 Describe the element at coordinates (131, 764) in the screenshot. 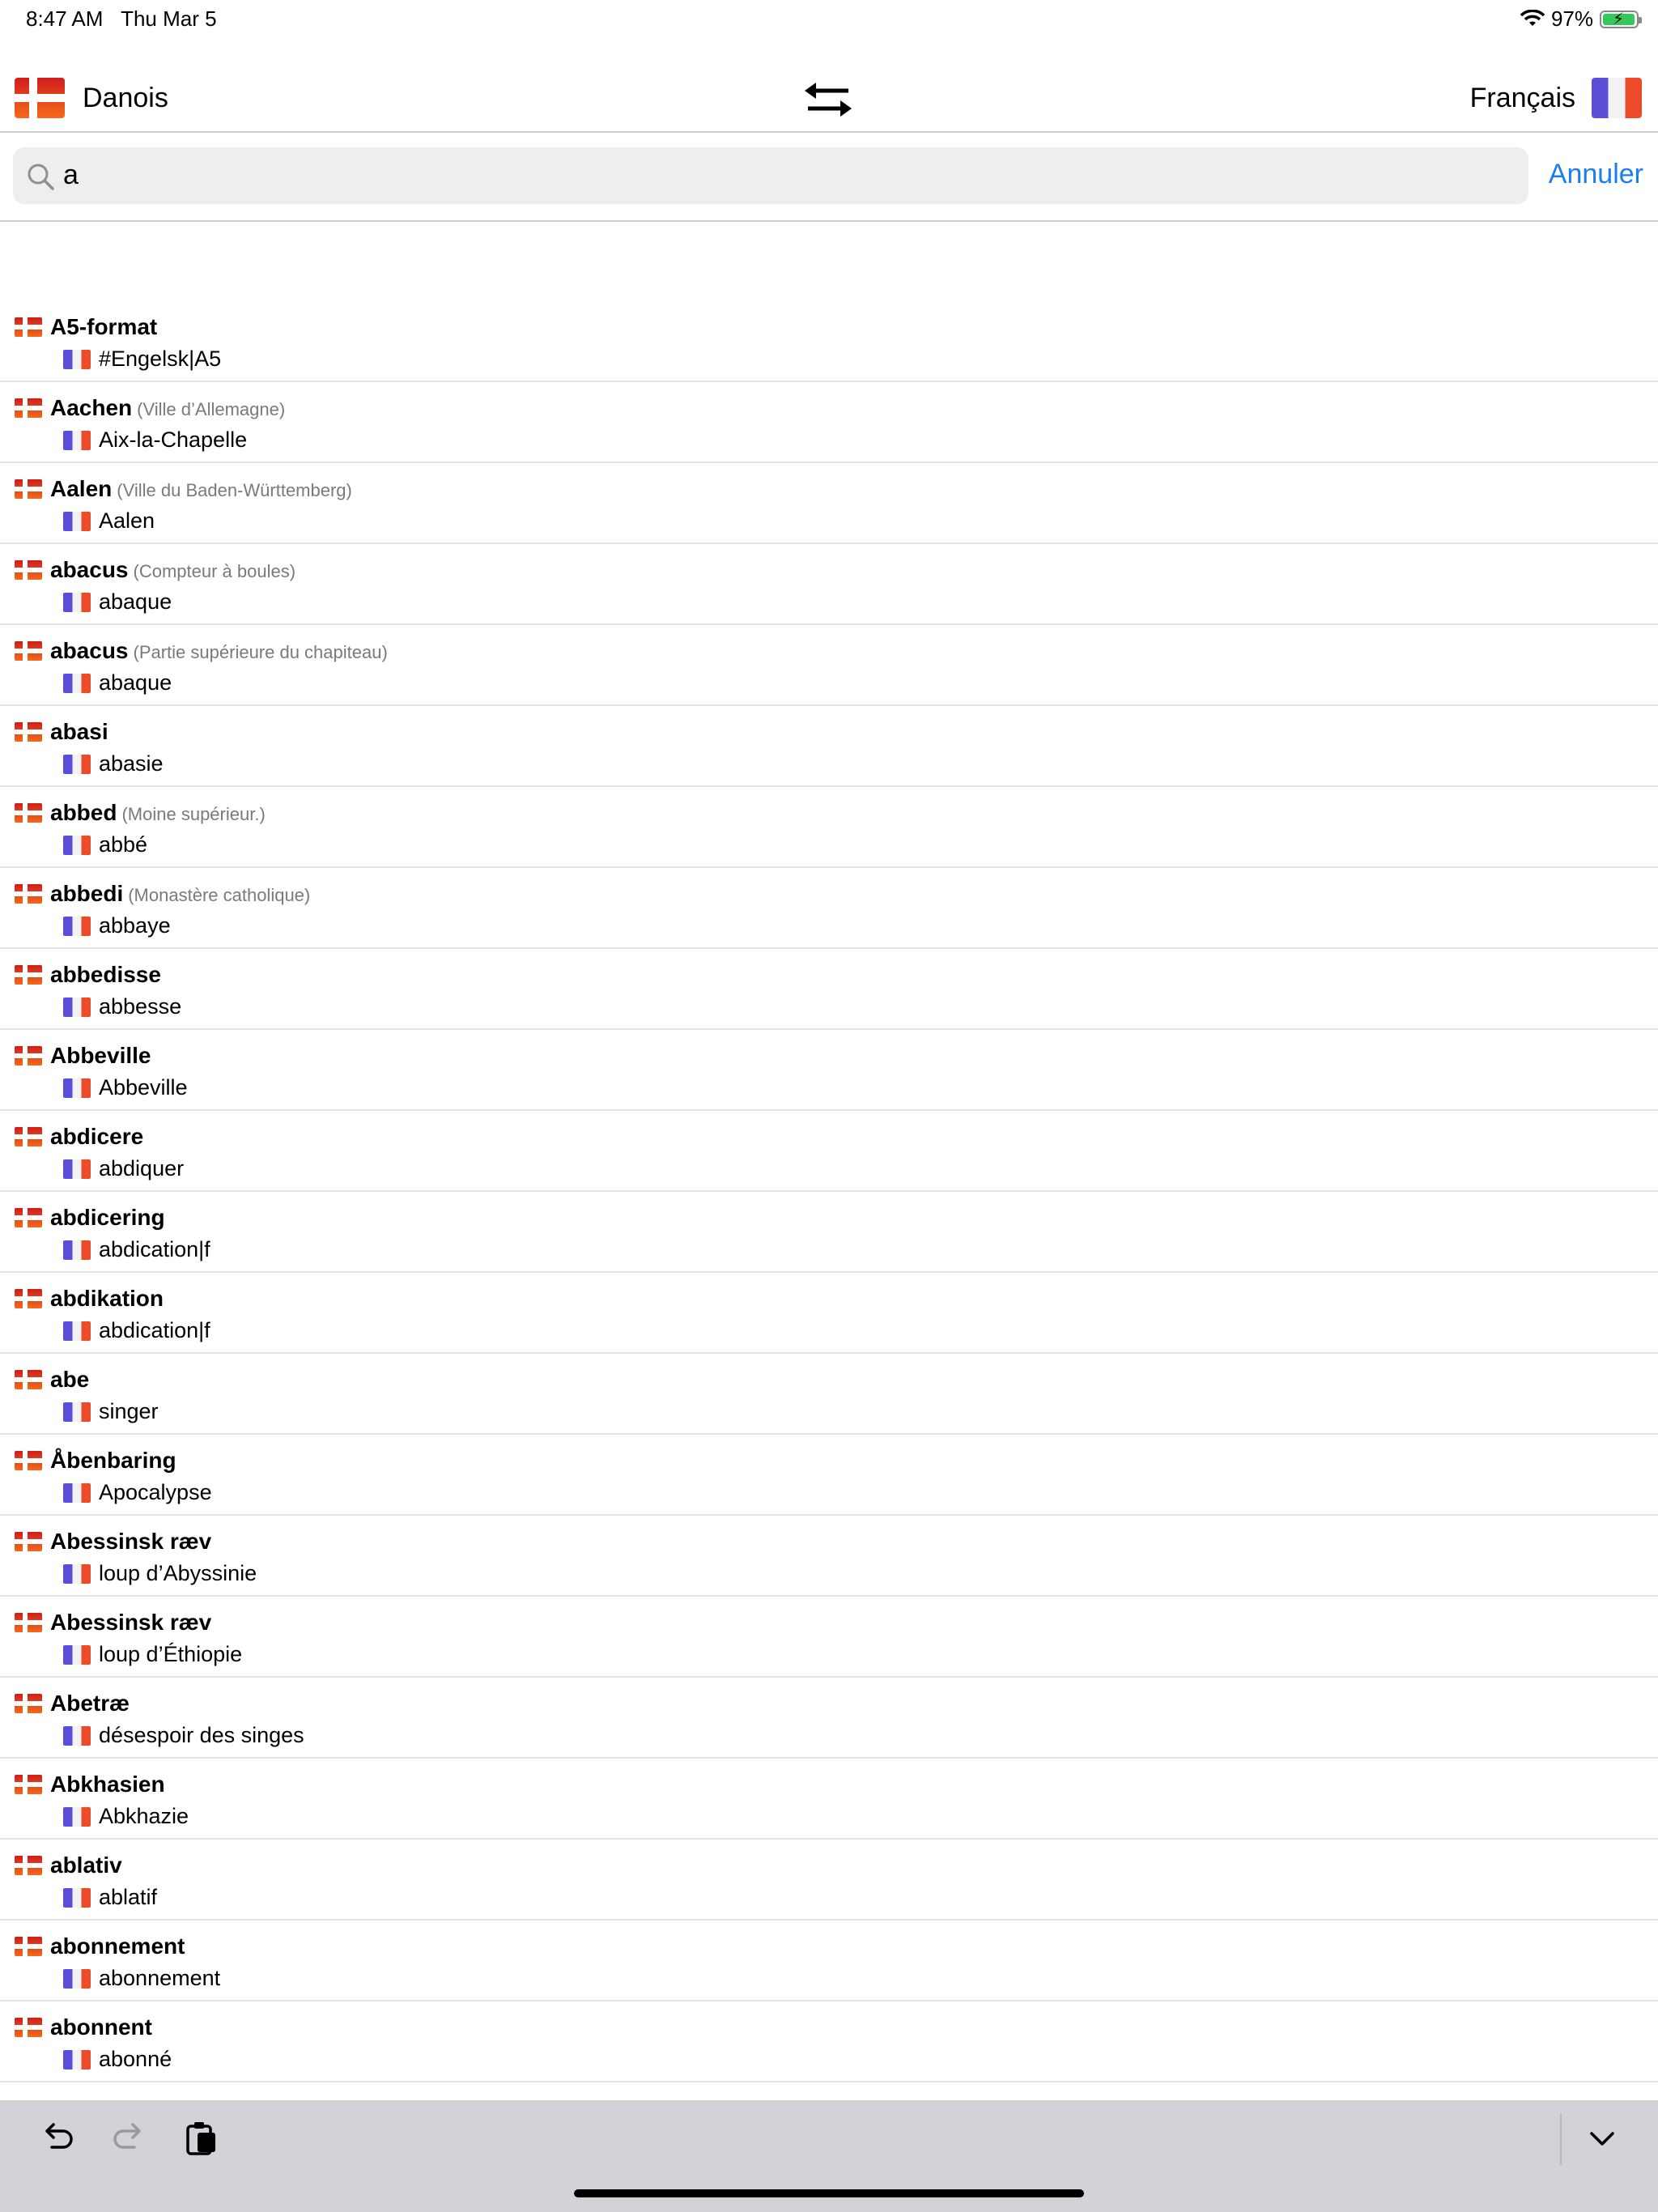

I see `translation-text: abasie` at that location.